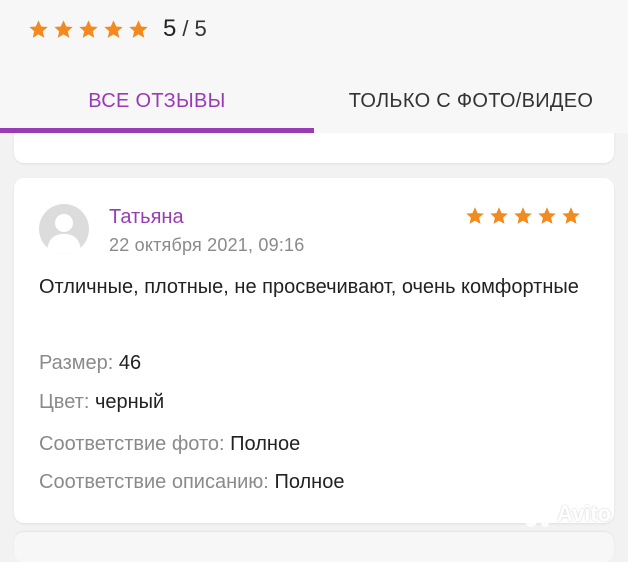 The image size is (628, 562). What do you see at coordinates (170, 28) in the screenshot?
I see `score-value: 5` at bounding box center [170, 28].